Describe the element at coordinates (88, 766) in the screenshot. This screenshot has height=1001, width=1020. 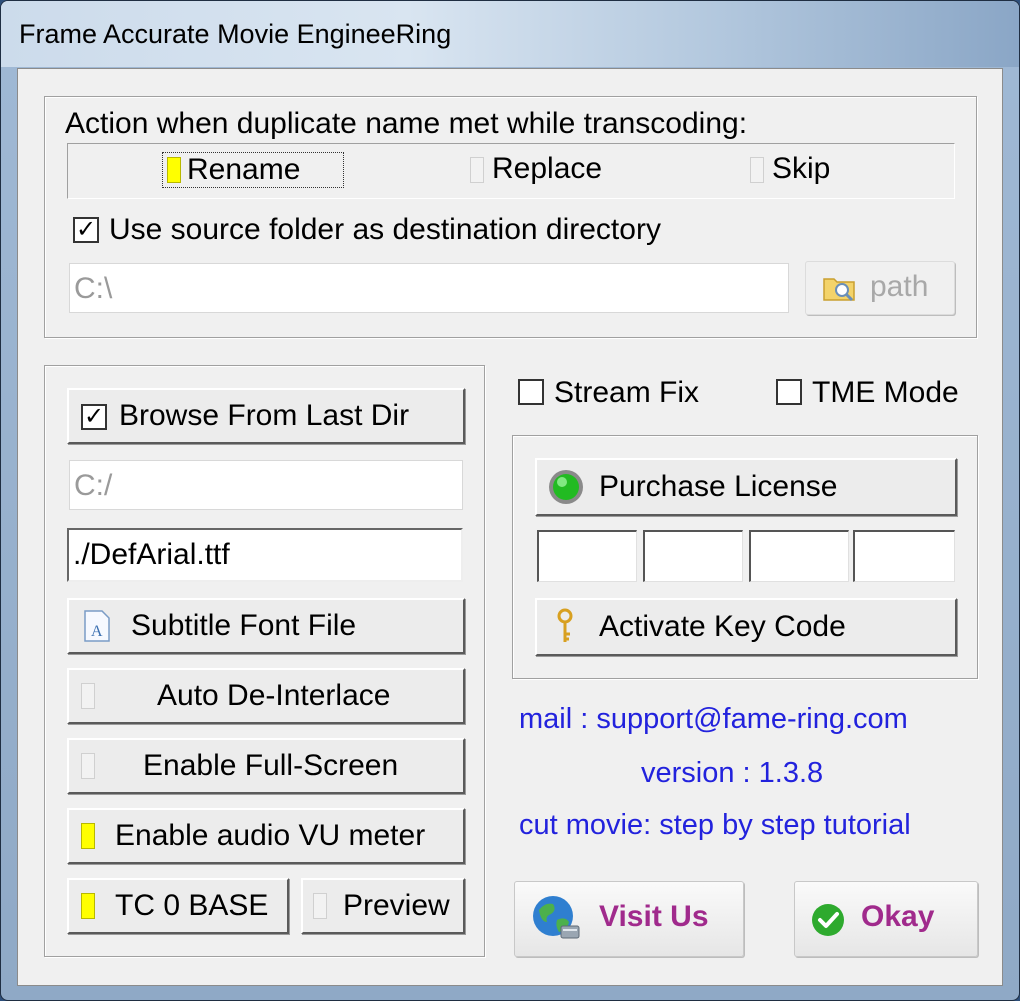
I see `full-screen-indicator` at that location.